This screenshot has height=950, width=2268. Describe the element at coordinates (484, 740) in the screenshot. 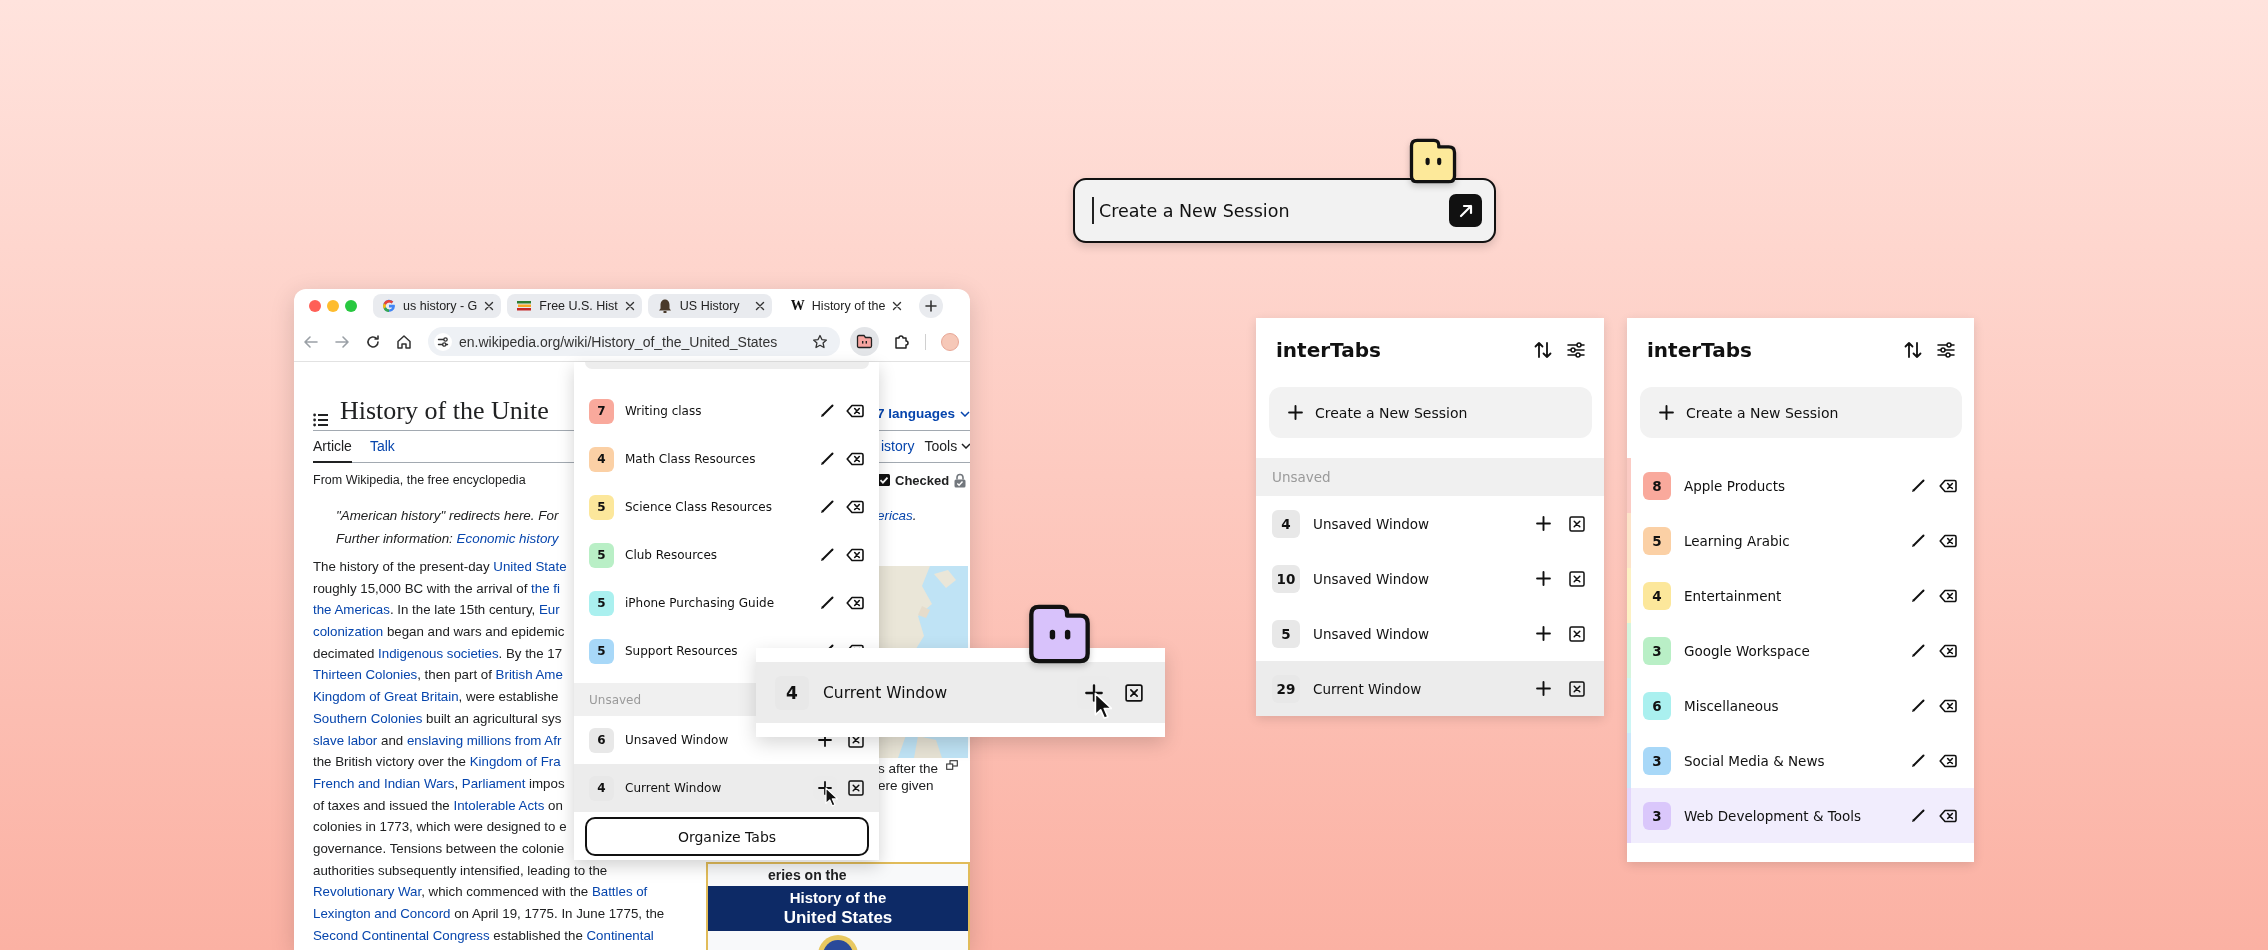

I see `article-link: enslaving millions from Afr` at that location.